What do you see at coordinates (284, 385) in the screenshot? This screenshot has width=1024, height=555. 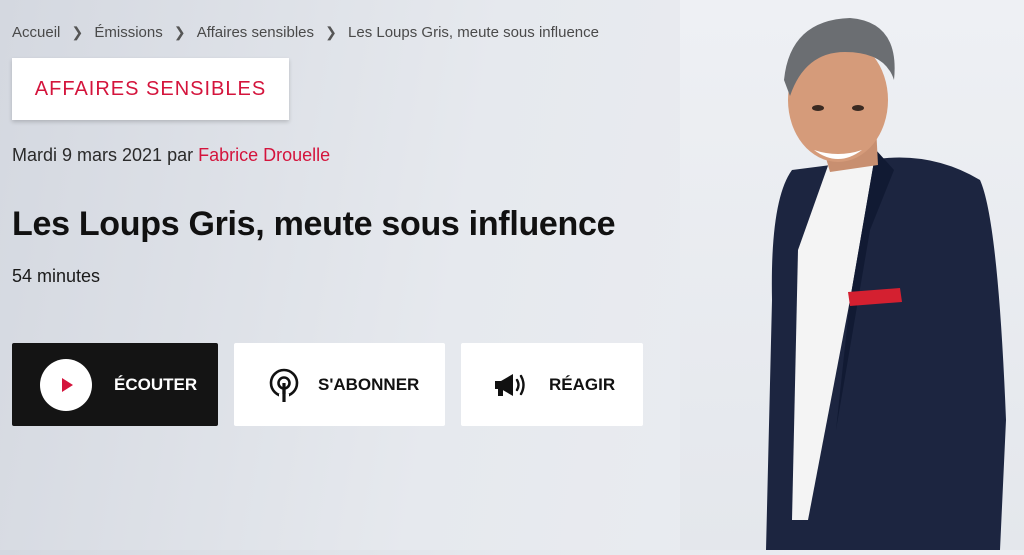 I see `podcast-icon` at bounding box center [284, 385].